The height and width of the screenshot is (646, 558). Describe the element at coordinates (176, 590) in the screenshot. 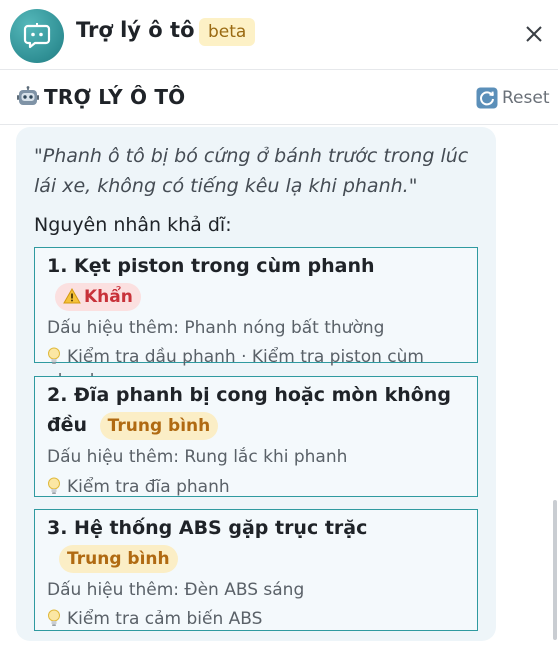

I see `extra-sign: Dấu hiệu thêm: Đèn ABS sáng` at that location.